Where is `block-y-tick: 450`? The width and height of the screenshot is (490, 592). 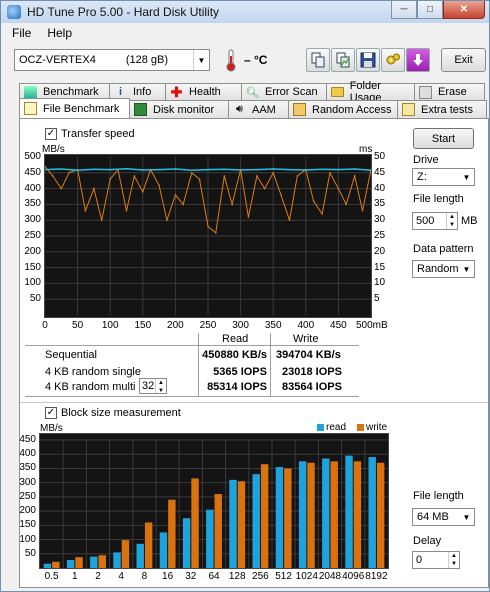
block-y-tick: 450 is located at coordinates (27, 439).